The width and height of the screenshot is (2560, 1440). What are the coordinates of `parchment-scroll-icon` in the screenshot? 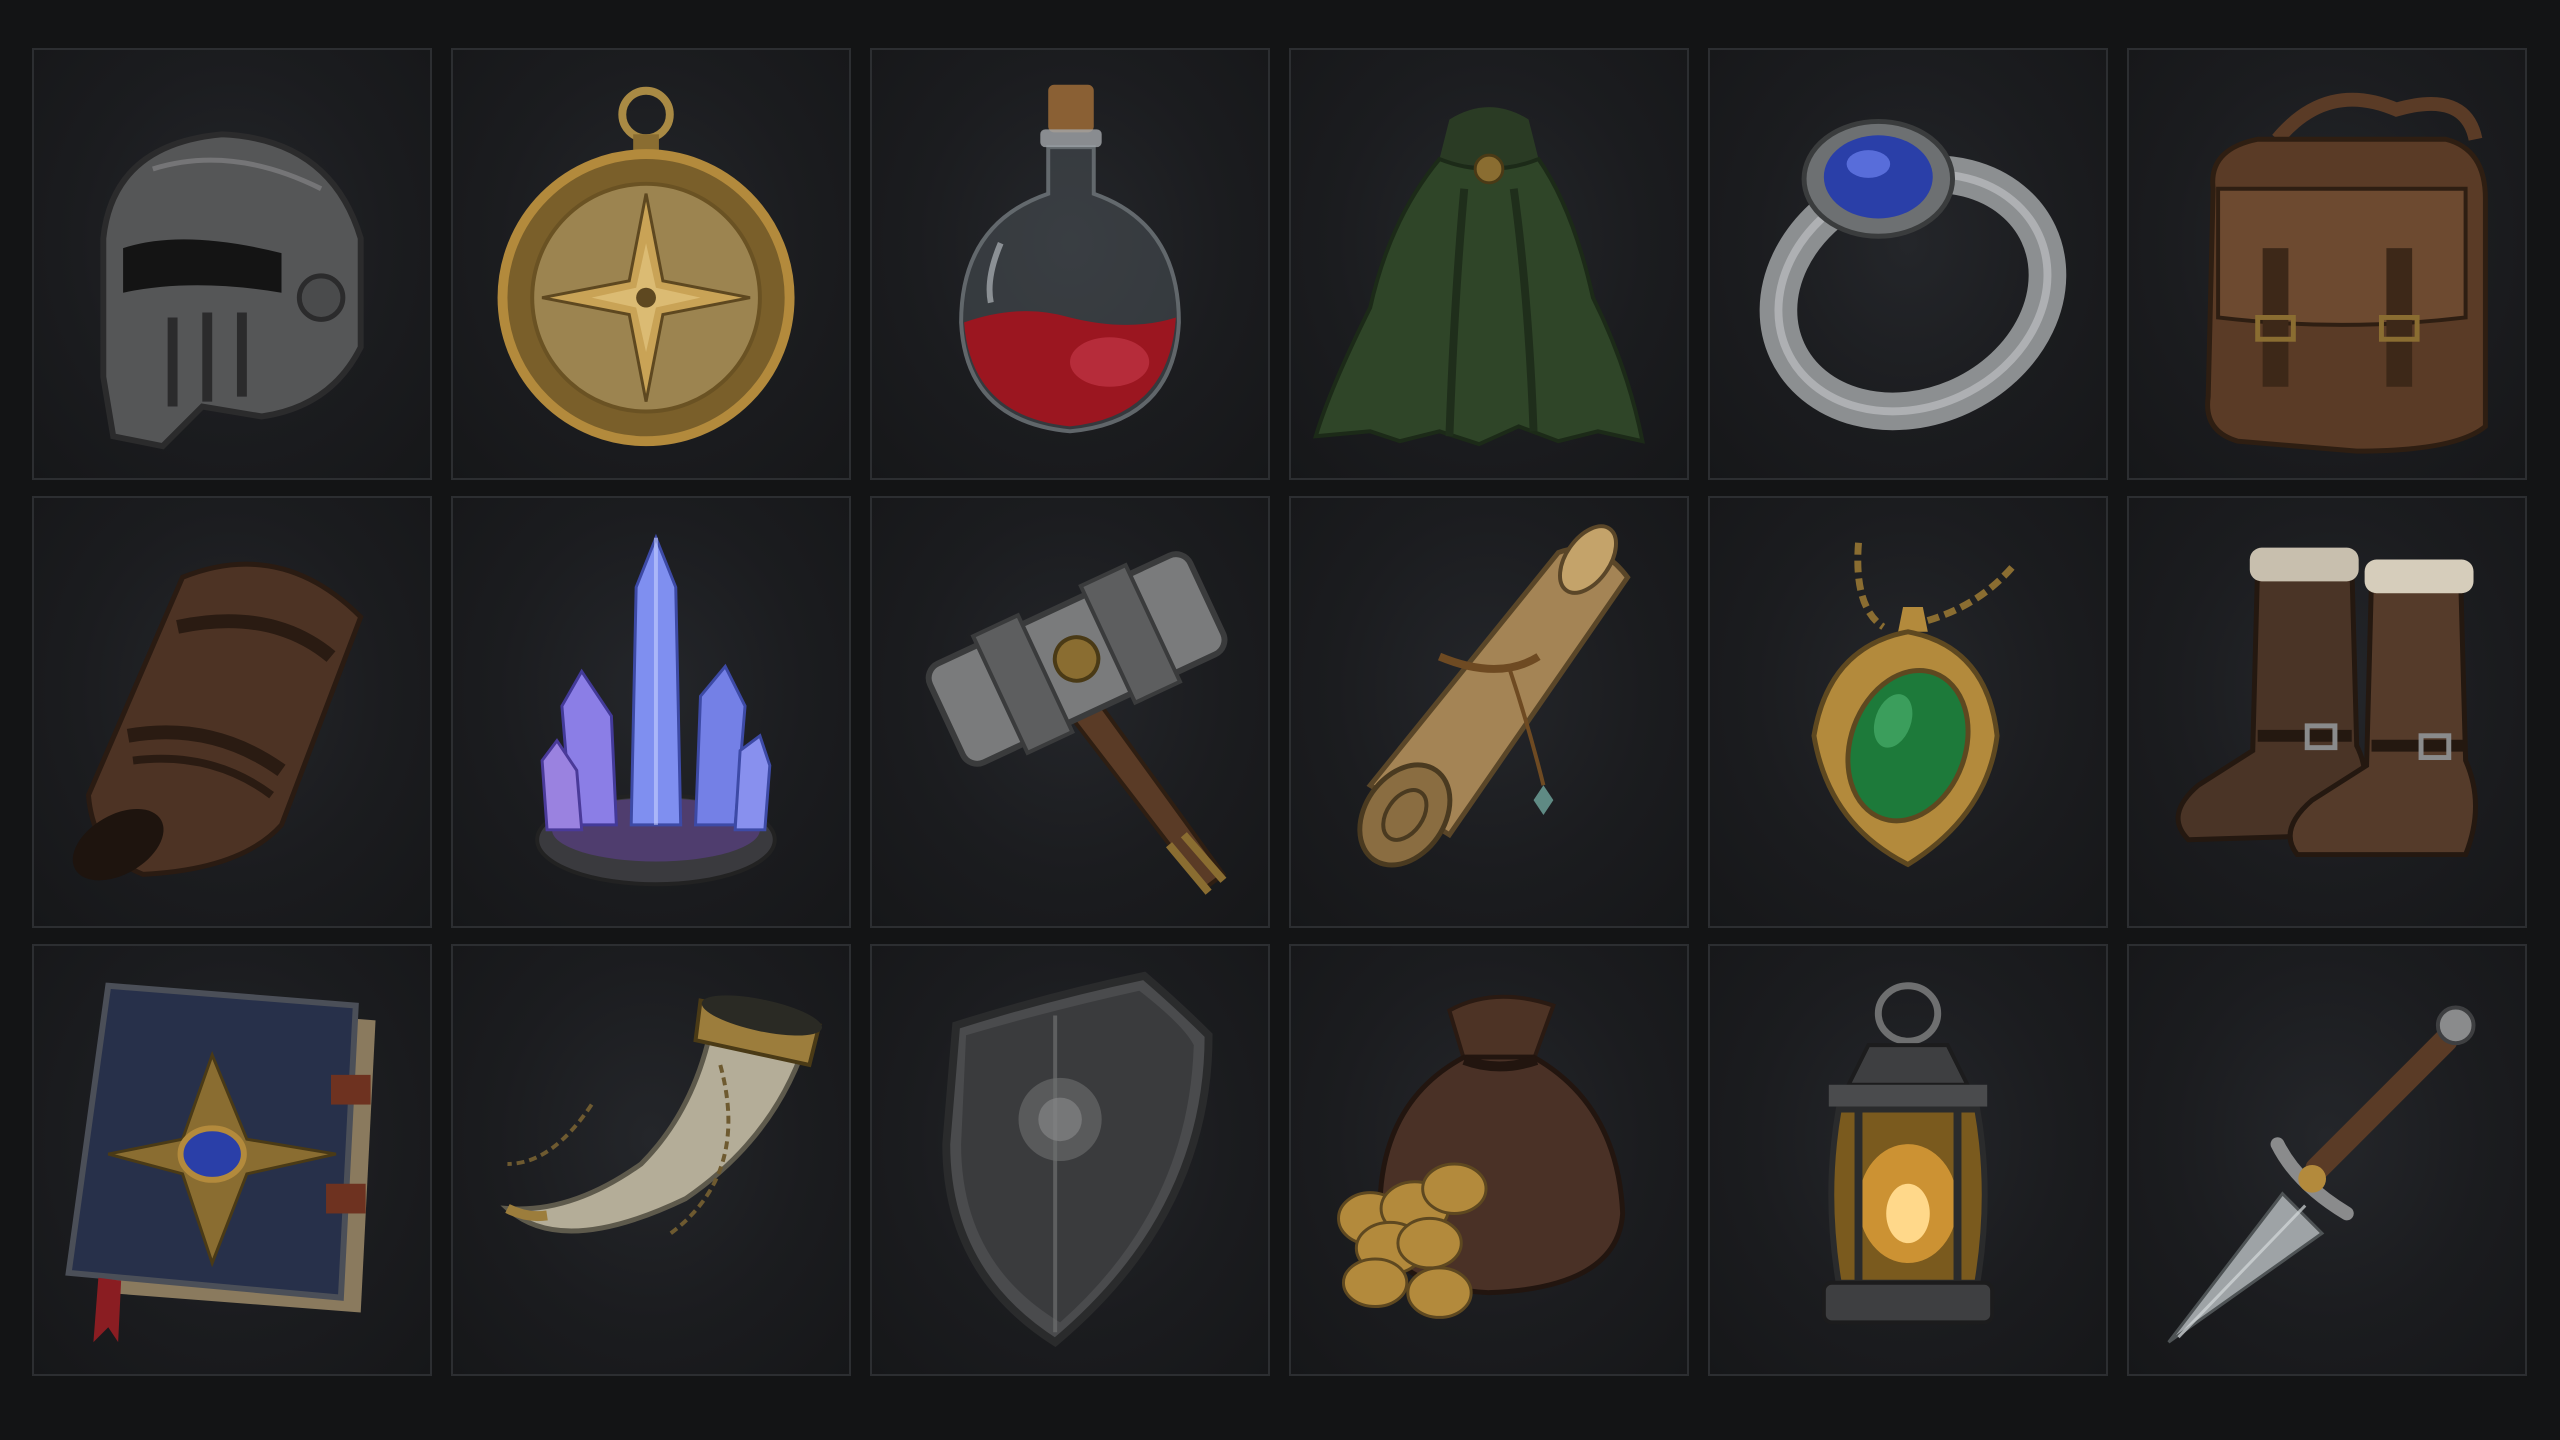 It's located at (1494, 696).